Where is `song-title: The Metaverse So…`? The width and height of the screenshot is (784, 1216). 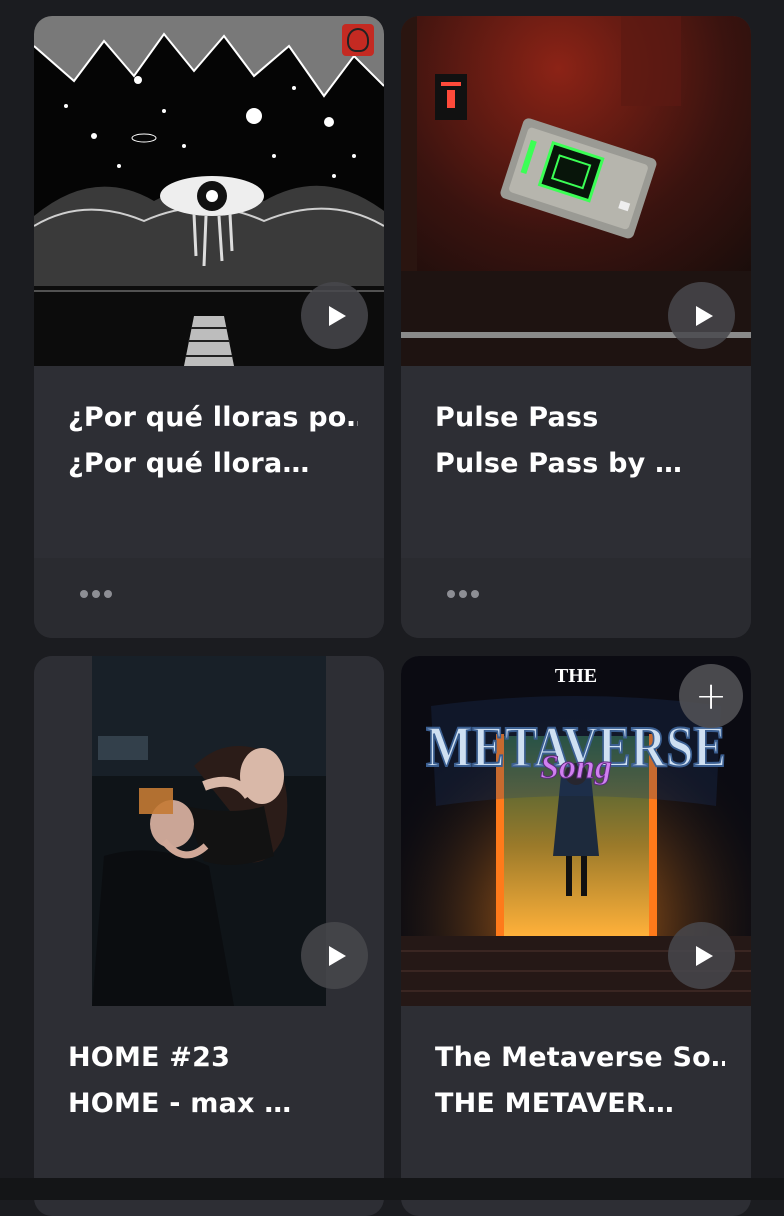
song-title: The Metaverse So… is located at coordinates (580, 1057).